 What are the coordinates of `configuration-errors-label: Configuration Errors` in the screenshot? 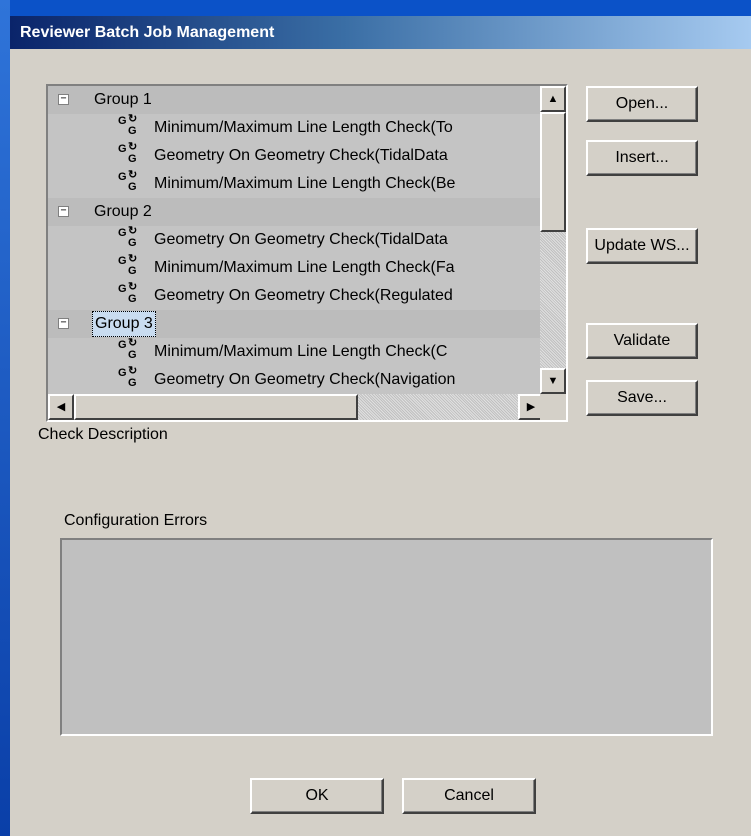 It's located at (136, 520).